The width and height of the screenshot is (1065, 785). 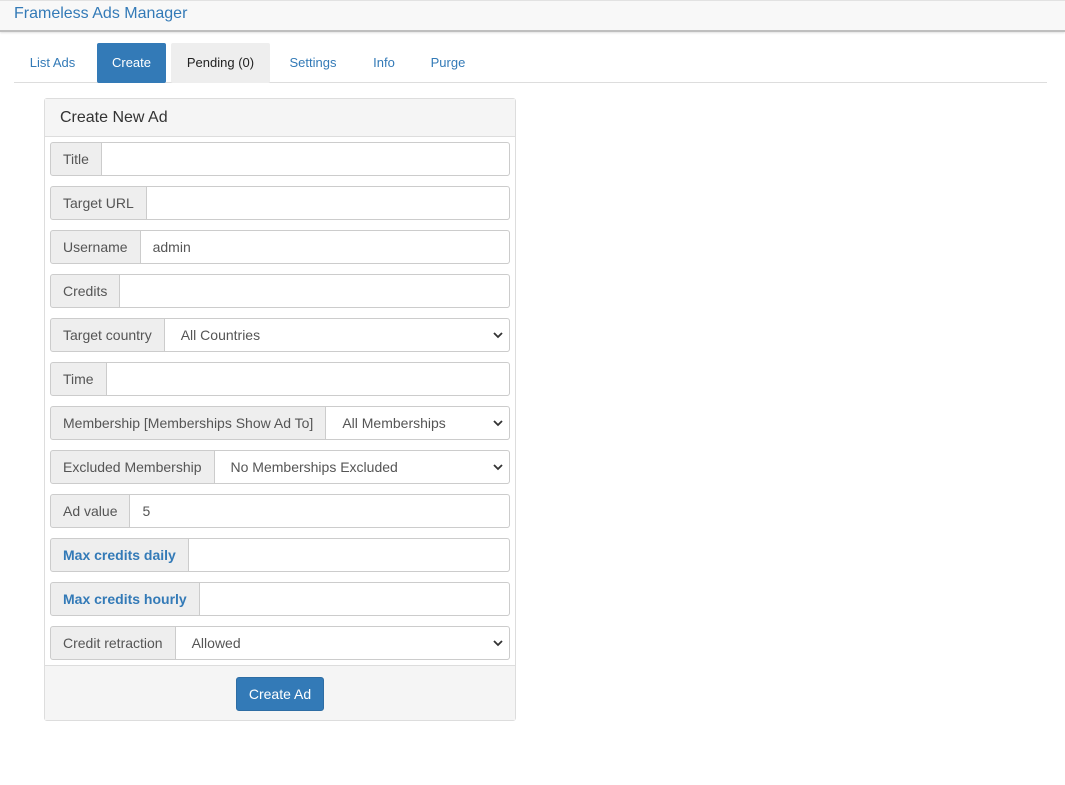 I want to click on max-credits-daily-input, so click(x=349, y=555).